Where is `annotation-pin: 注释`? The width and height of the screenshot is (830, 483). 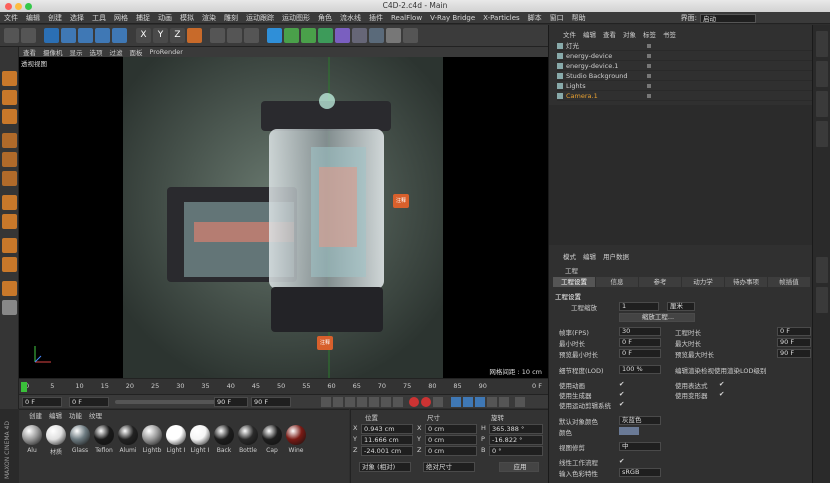 annotation-pin: 注释 is located at coordinates (325, 343).